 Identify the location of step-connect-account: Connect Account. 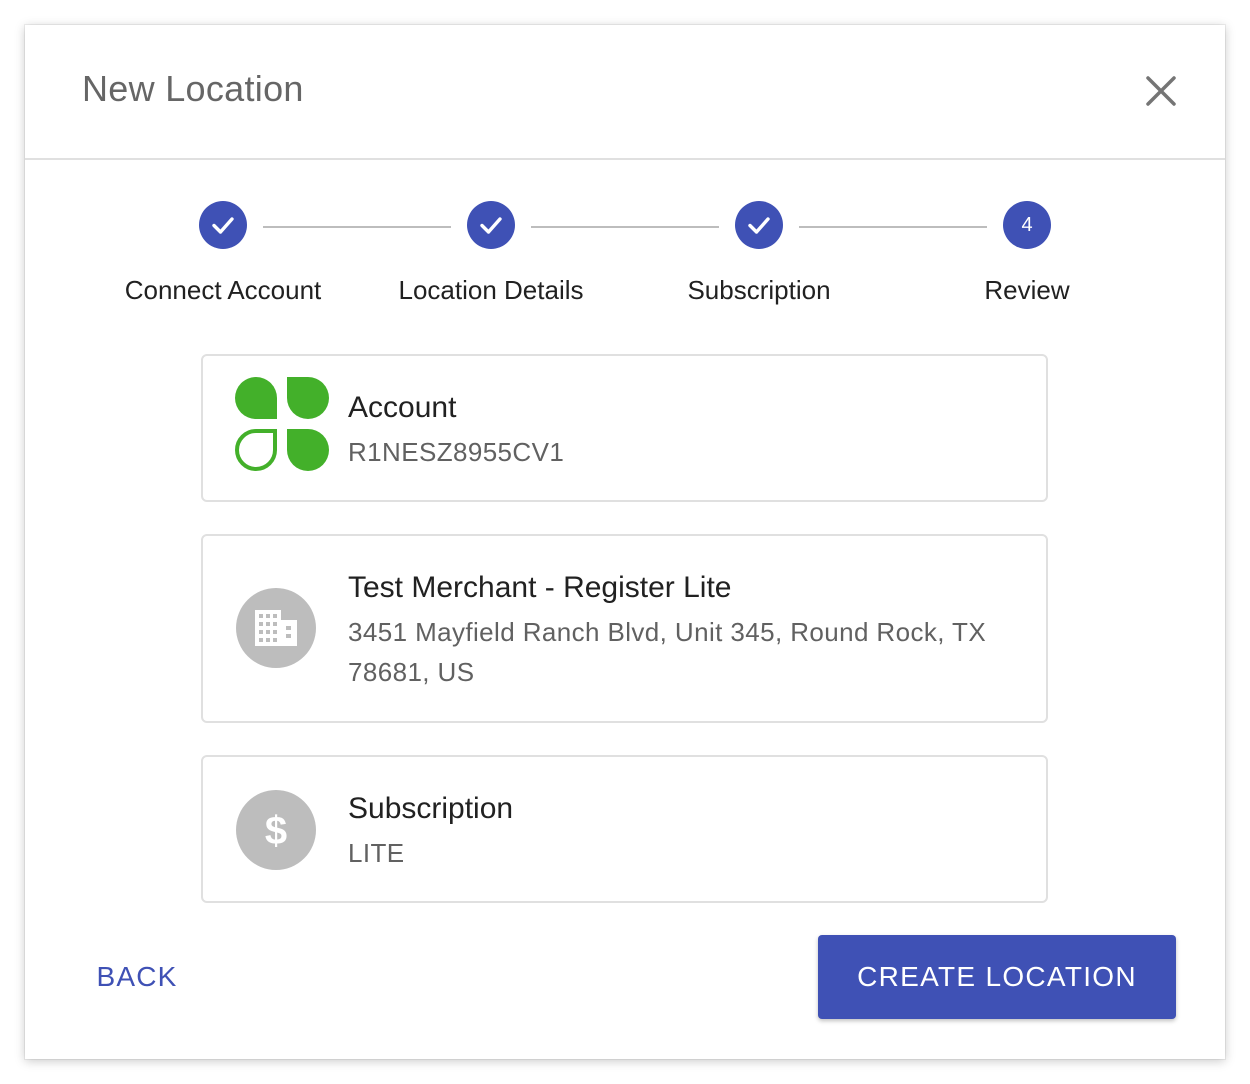
(223, 253).